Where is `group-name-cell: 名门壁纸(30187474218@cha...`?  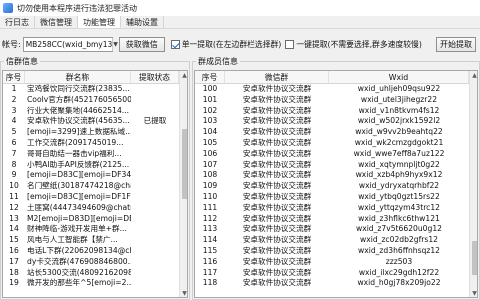
group-name-cell: 名门壁纸(30187474218@cha... is located at coordinates (79, 186).